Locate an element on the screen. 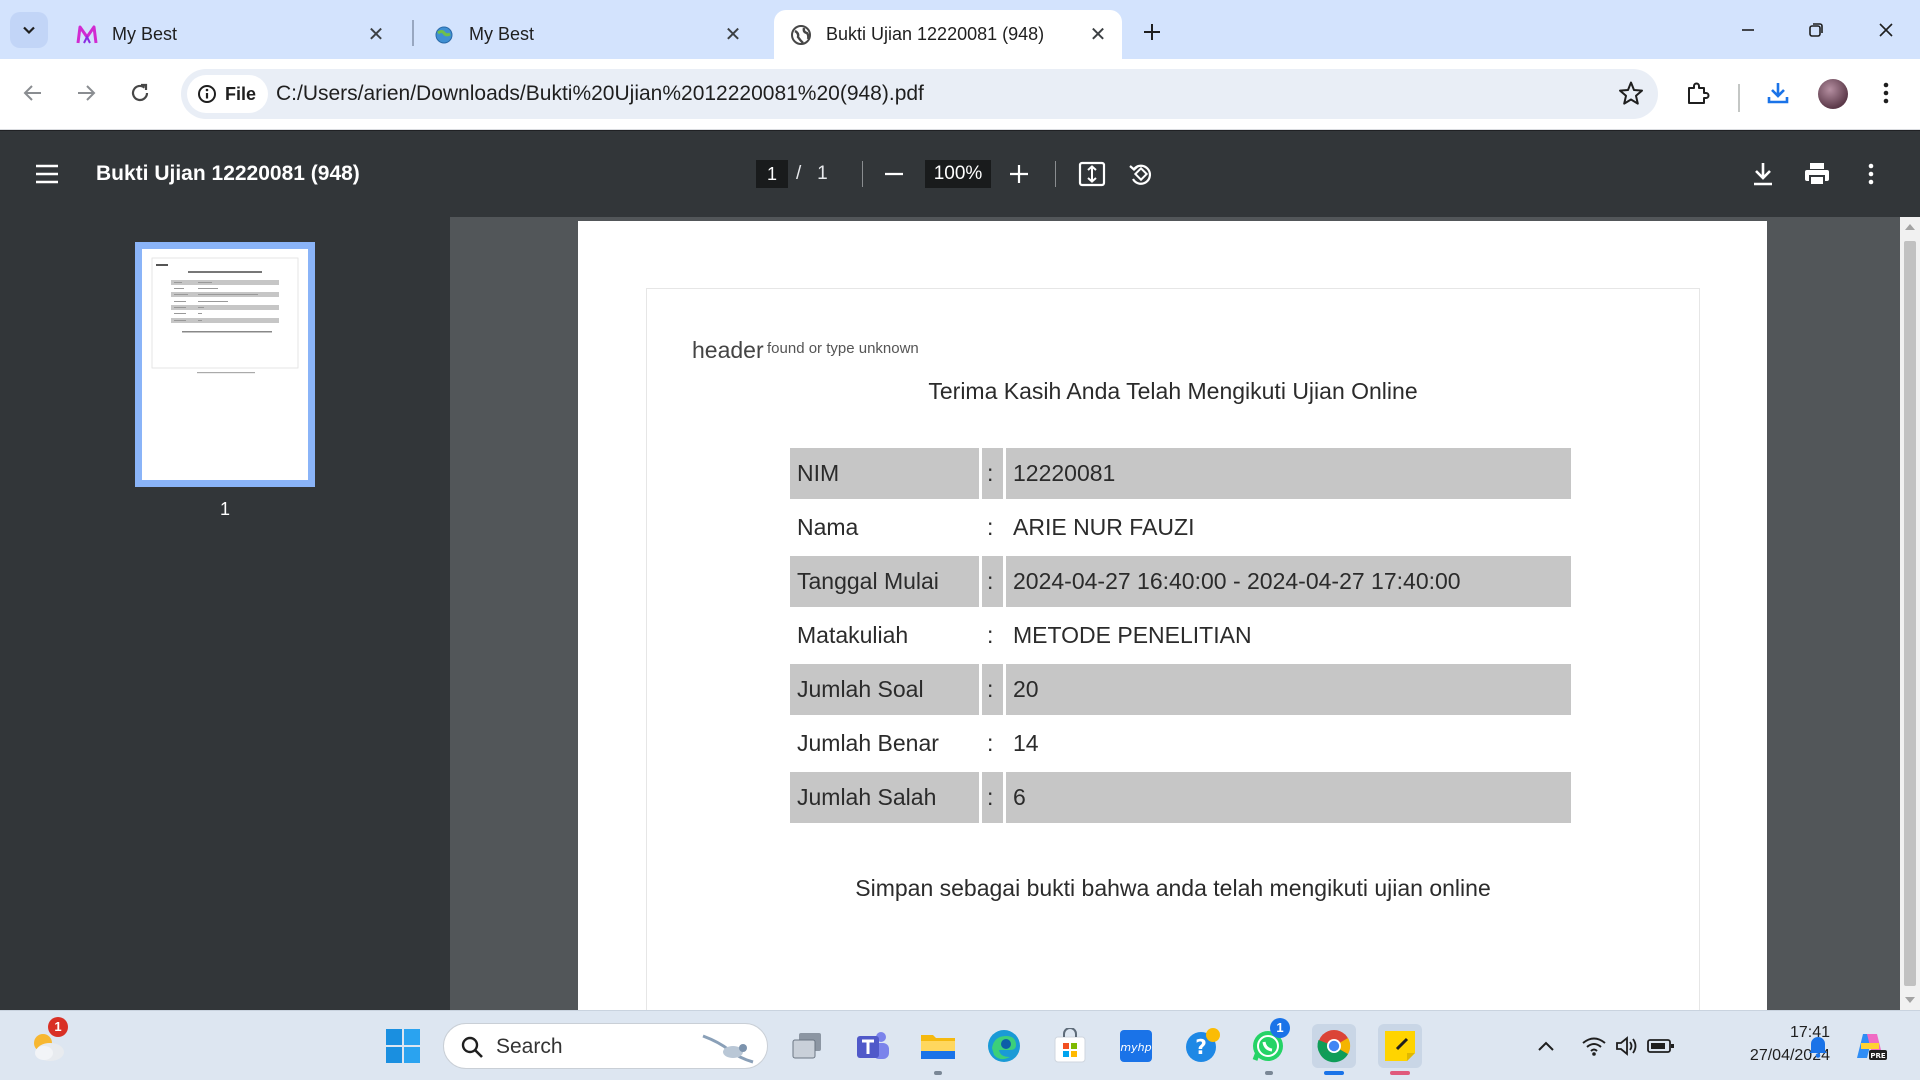  start-button is located at coordinates (403, 1046).